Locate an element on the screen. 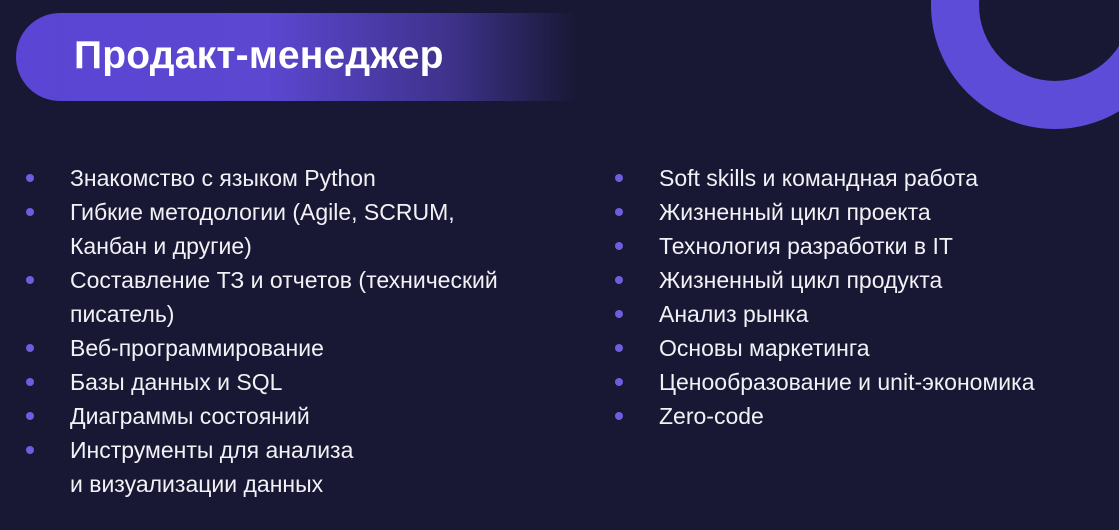 The width and height of the screenshot is (1119, 530). list-item: Диаграммы состояний is located at coordinates (168, 416).